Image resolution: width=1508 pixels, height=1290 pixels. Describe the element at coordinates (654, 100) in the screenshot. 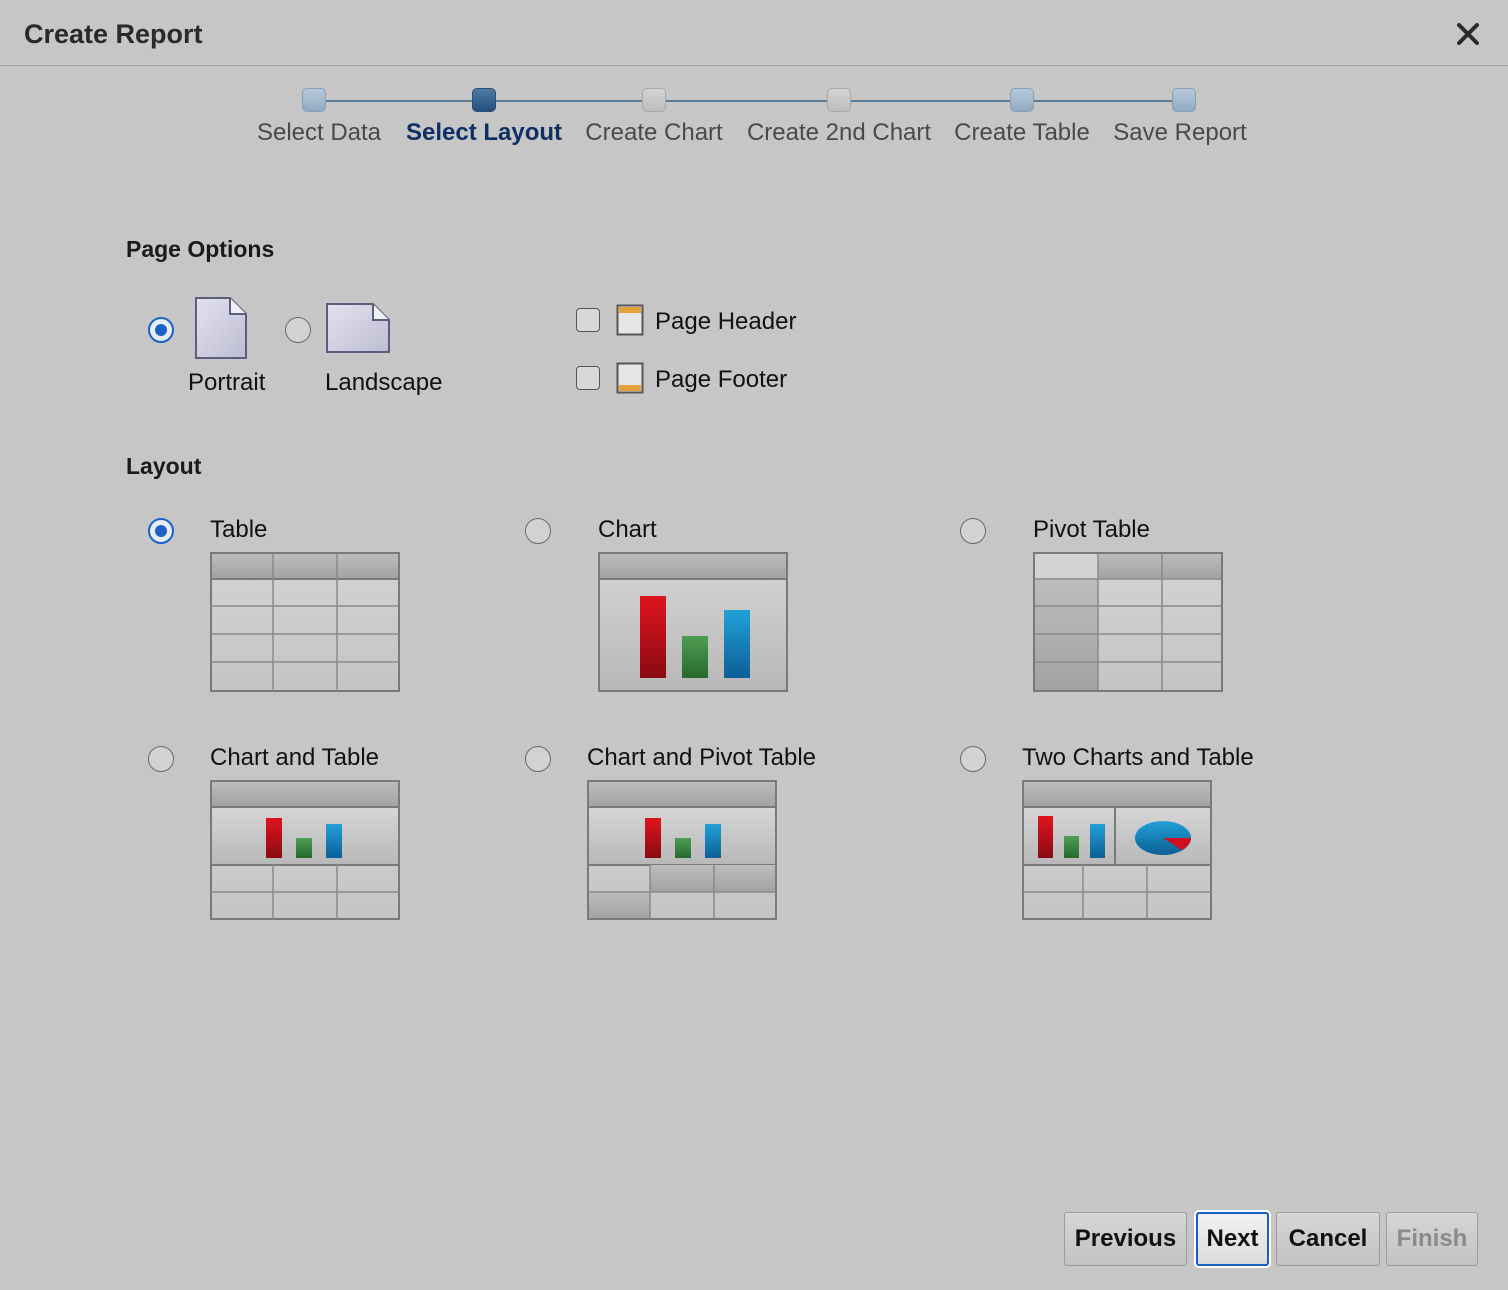

I see `train-step-create-chart-node` at that location.